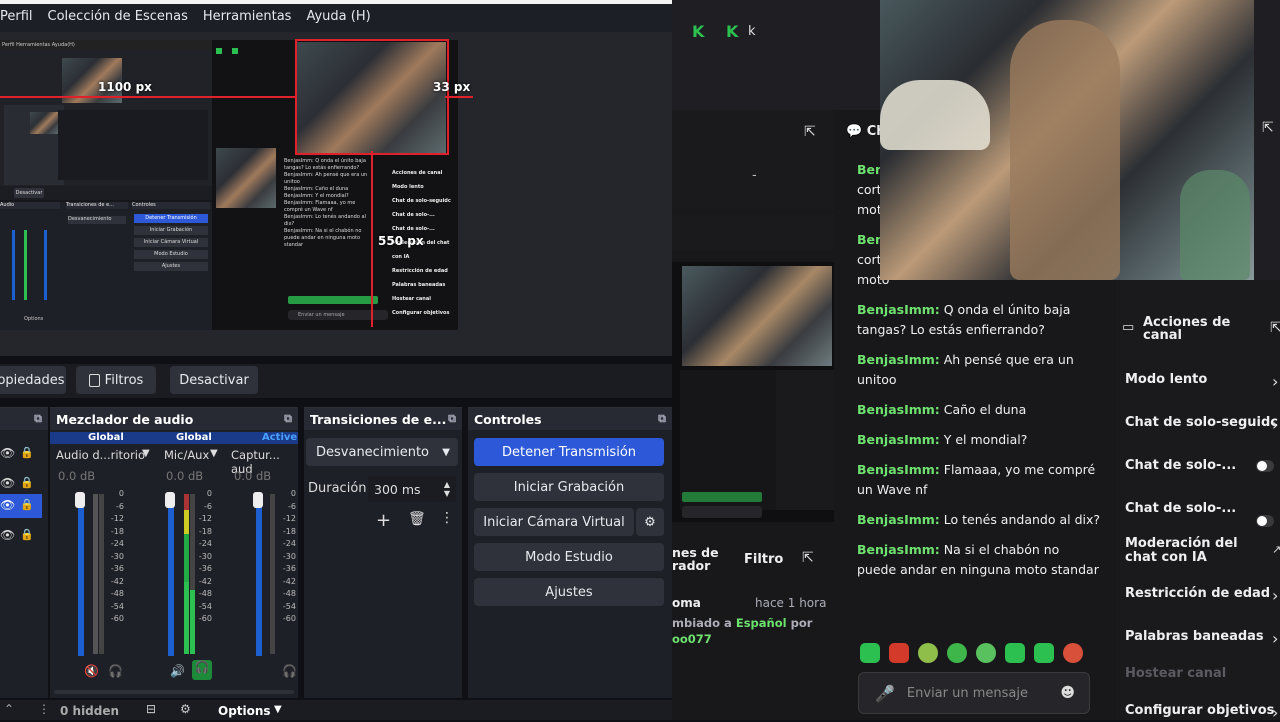 This screenshot has height=722, width=1280. What do you see at coordinates (9, 709) in the screenshot?
I see `chevron-up-icon: ⌃` at bounding box center [9, 709].